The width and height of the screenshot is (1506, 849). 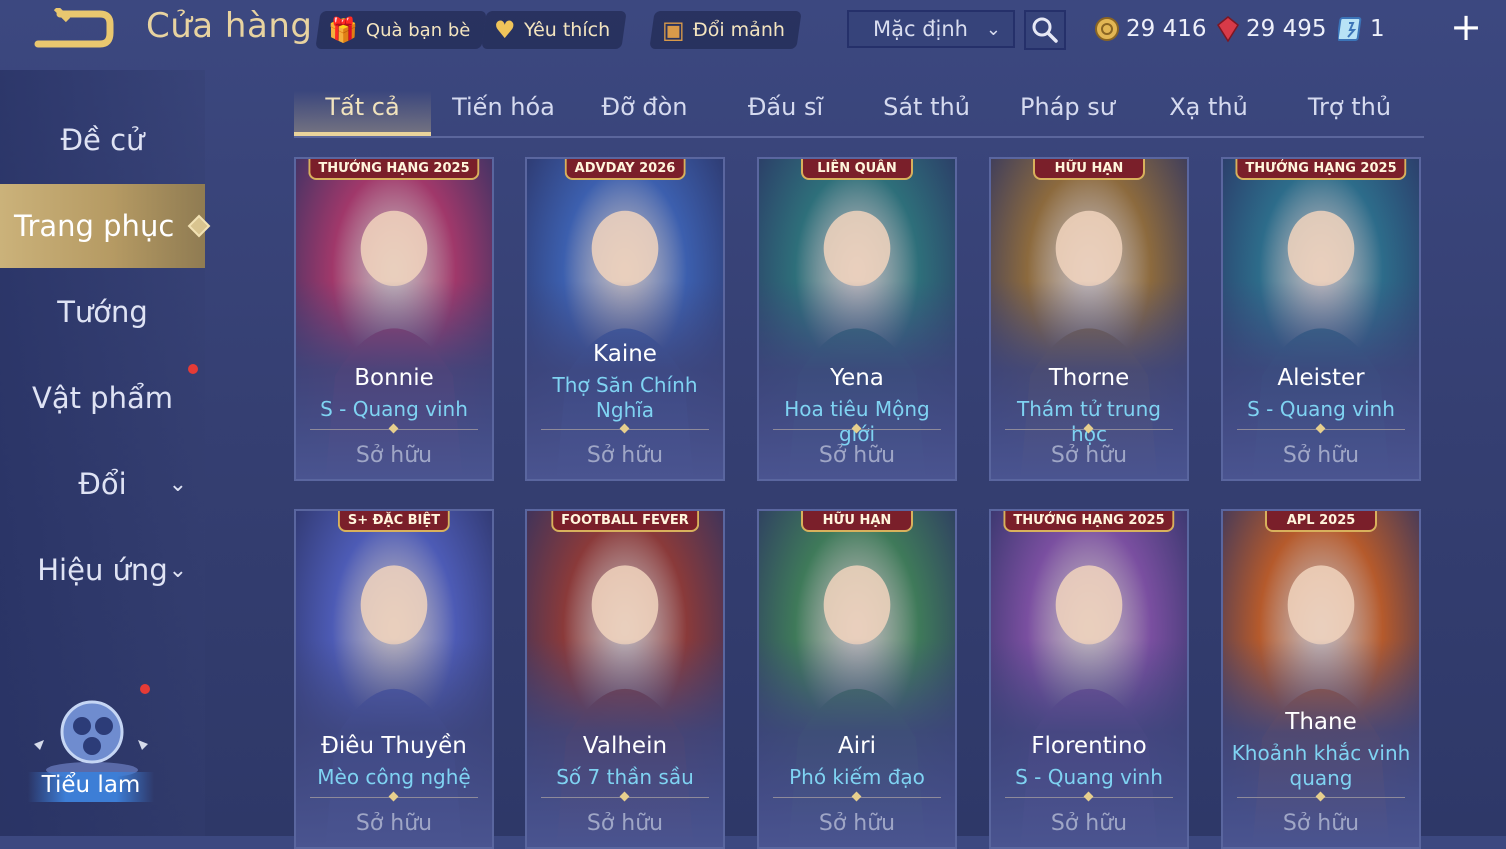 What do you see at coordinates (857, 421) in the screenshot?
I see `skin-name: Hoa tiêu Mộng giới` at bounding box center [857, 421].